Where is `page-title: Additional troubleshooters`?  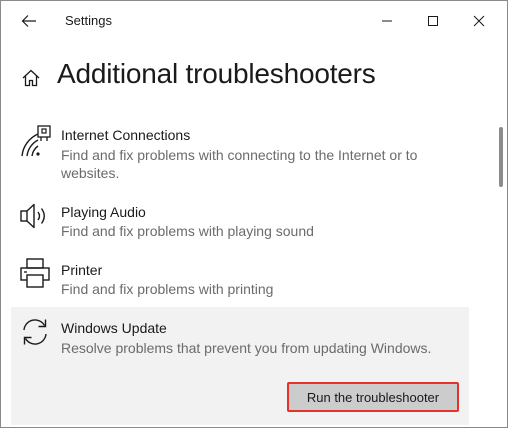 page-title: Additional troubleshooters is located at coordinates (216, 73).